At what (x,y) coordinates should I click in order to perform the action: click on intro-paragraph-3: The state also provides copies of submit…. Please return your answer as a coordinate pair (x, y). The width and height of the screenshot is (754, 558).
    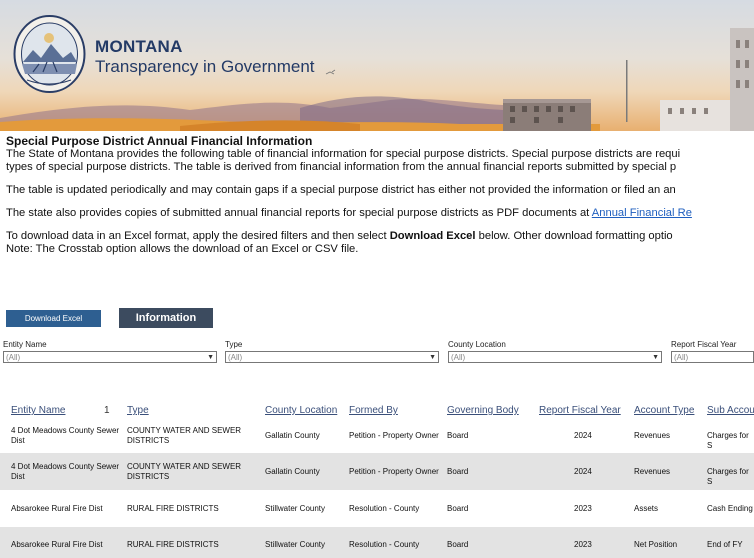
    Looking at the image, I should click on (349, 213).